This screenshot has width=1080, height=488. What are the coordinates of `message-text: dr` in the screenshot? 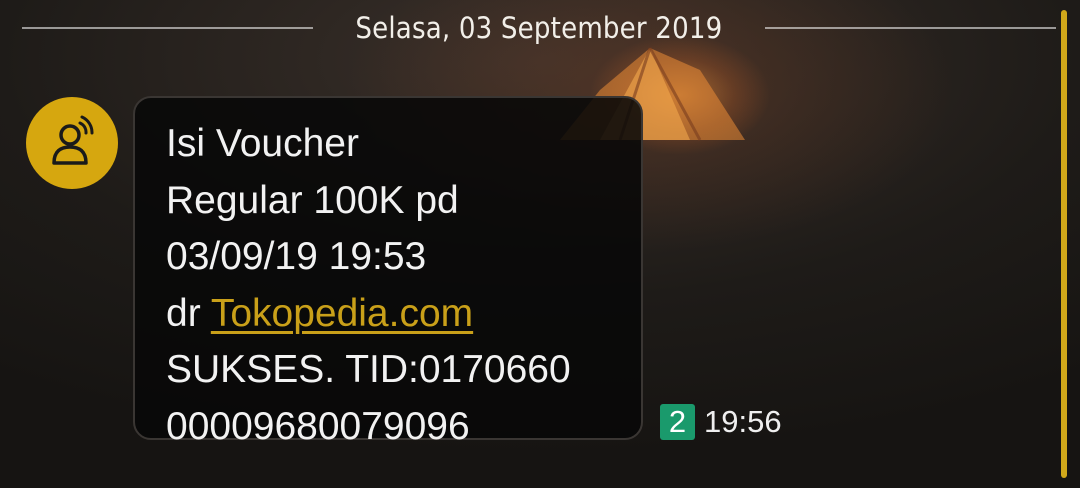 It's located at (188, 313).